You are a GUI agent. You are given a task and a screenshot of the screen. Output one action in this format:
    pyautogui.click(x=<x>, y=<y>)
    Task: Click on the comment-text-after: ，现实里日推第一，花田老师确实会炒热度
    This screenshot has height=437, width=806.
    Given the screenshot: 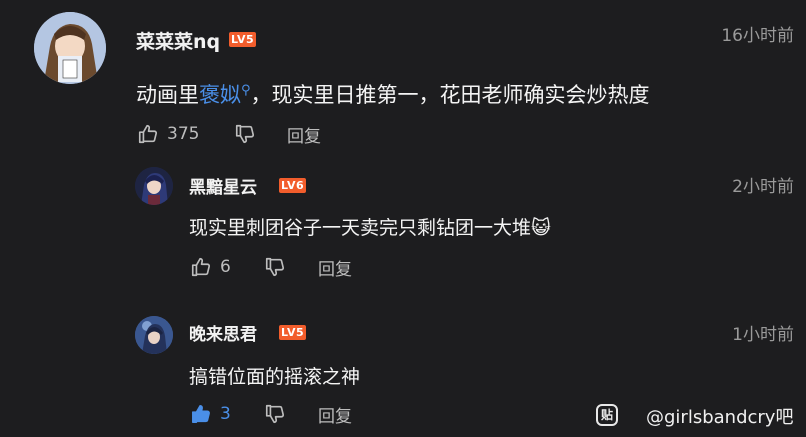 What is the action you would take?
    pyautogui.click(x=450, y=95)
    